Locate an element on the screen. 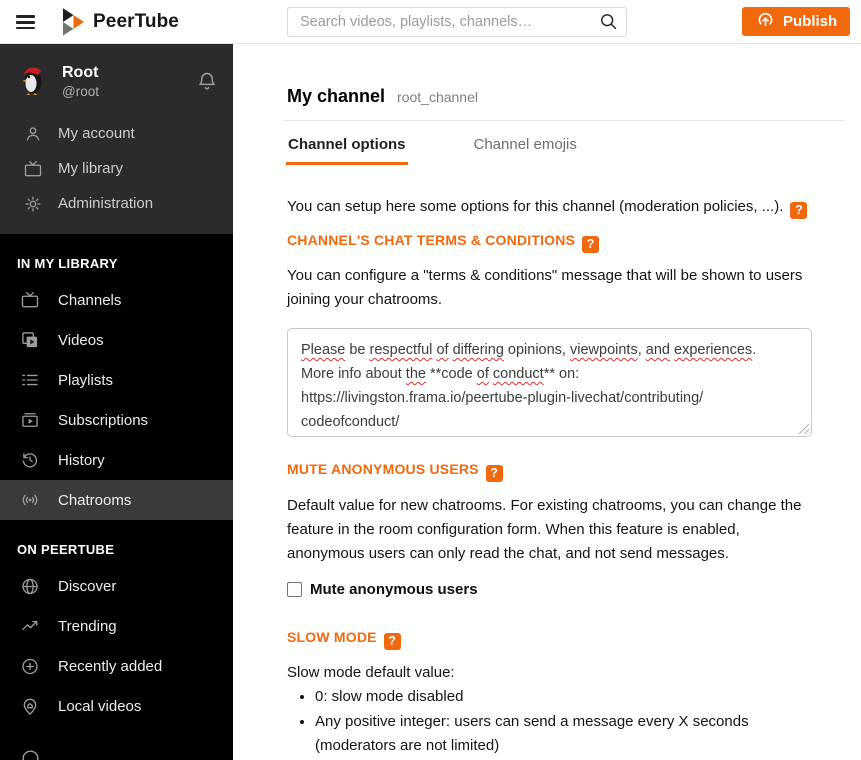 Image resolution: width=861 pixels, height=760 pixels. tabs: Channel options Channel emojis is located at coordinates (432, 150).